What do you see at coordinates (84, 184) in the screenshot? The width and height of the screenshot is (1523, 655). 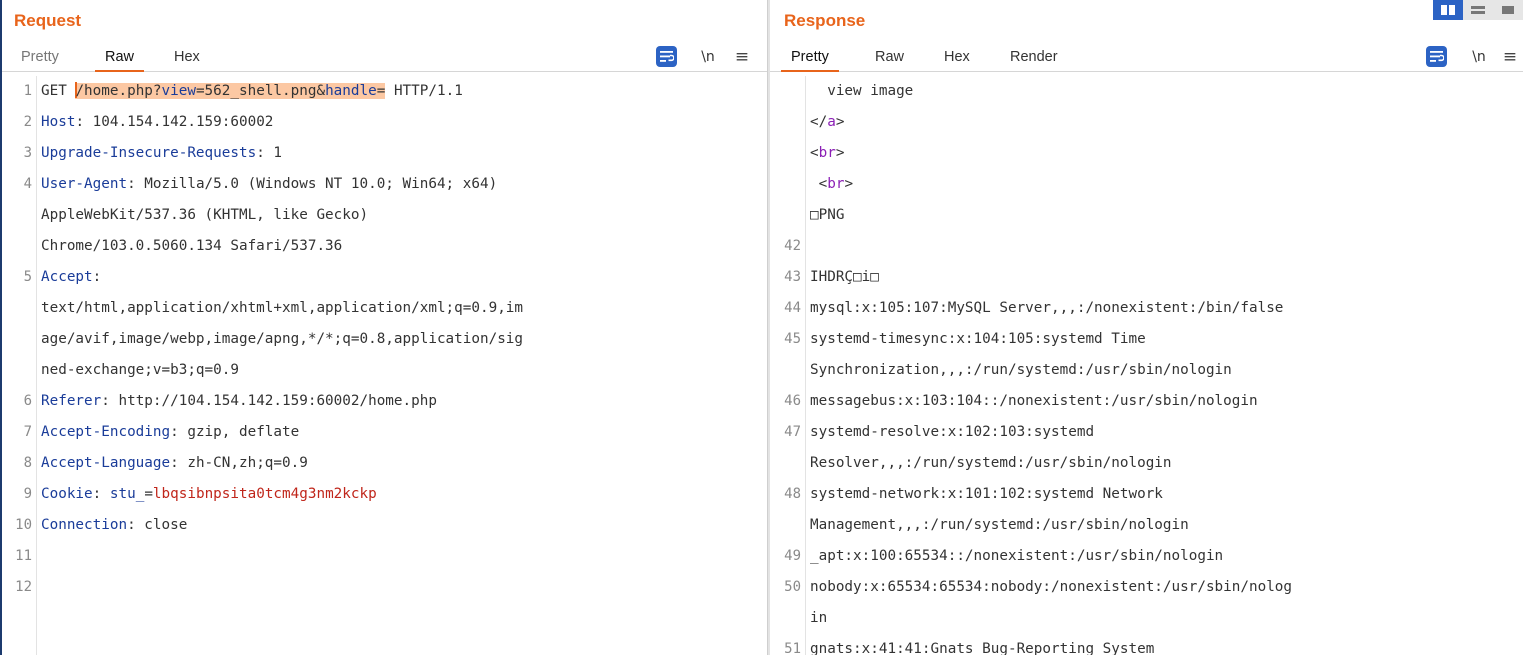 I see `header-key: User-Agent` at bounding box center [84, 184].